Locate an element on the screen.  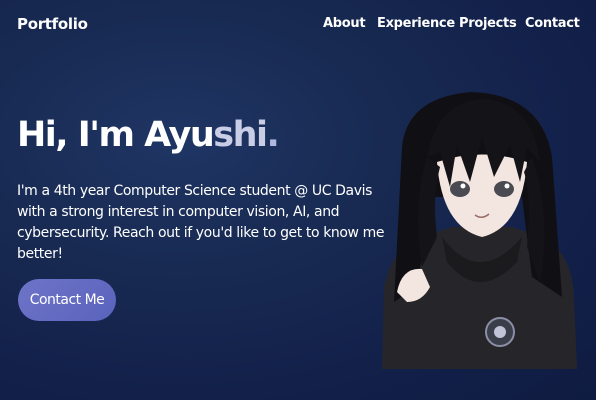
contact-me-button: Contact Me is located at coordinates (67, 300).